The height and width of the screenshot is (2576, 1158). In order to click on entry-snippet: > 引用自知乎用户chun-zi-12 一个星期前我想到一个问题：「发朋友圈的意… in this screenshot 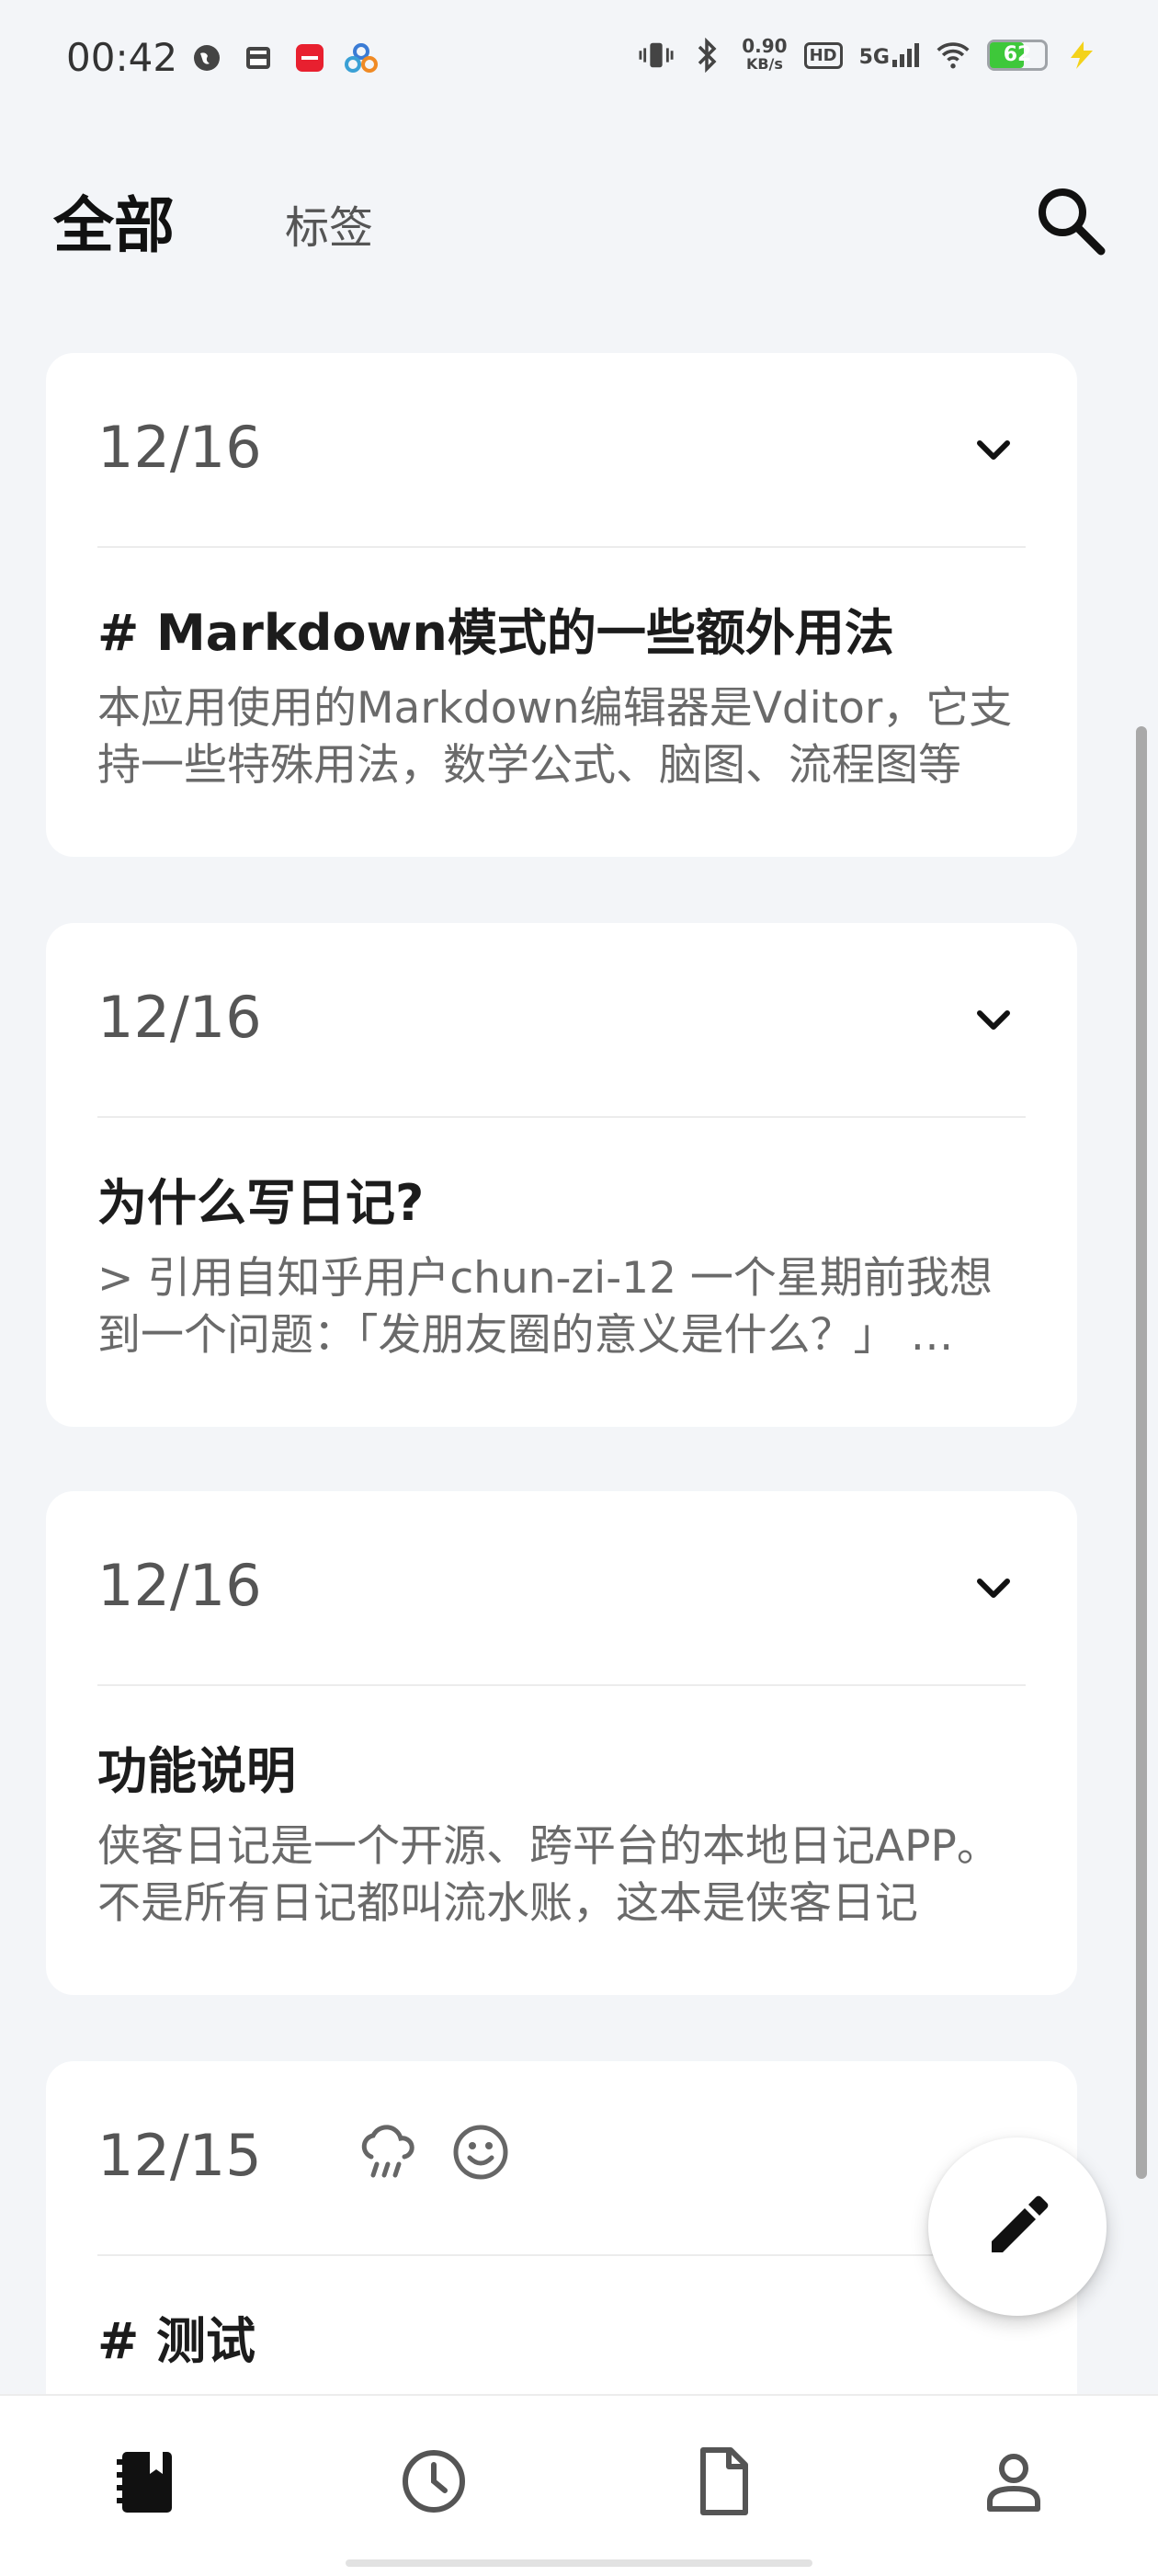, I will do `click(545, 1307)`.